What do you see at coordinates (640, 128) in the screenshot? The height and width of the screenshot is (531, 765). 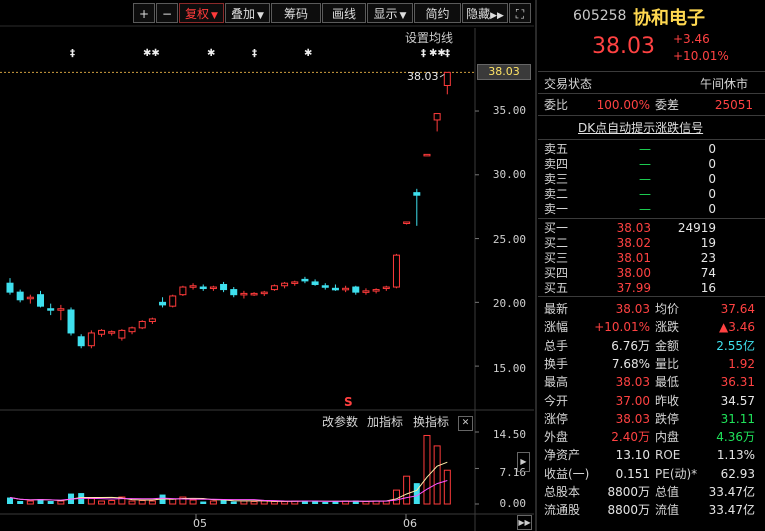 I see `dk-signal-link: DK点自动提示涨跌信号` at bounding box center [640, 128].